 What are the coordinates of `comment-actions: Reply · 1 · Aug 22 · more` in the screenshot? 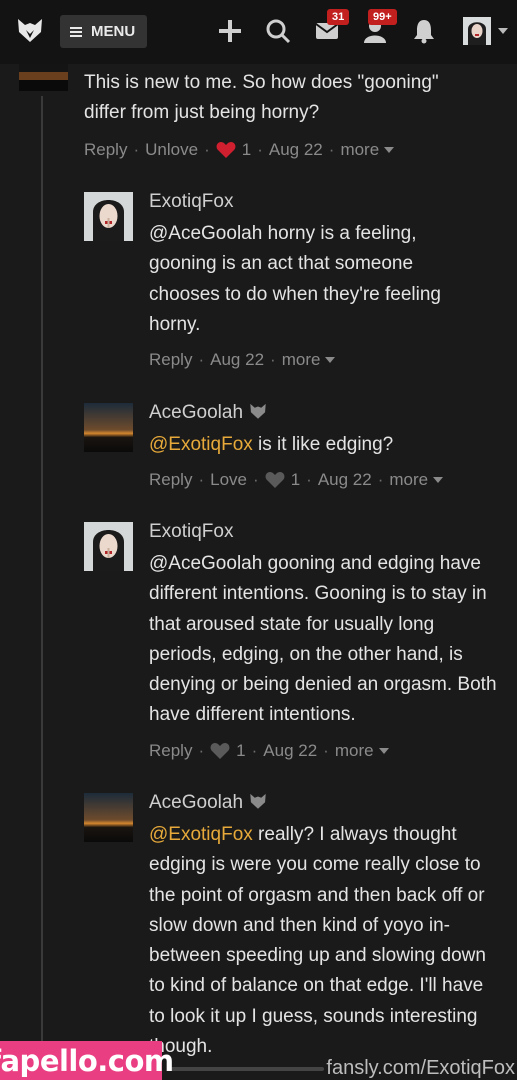 It's located at (269, 751).